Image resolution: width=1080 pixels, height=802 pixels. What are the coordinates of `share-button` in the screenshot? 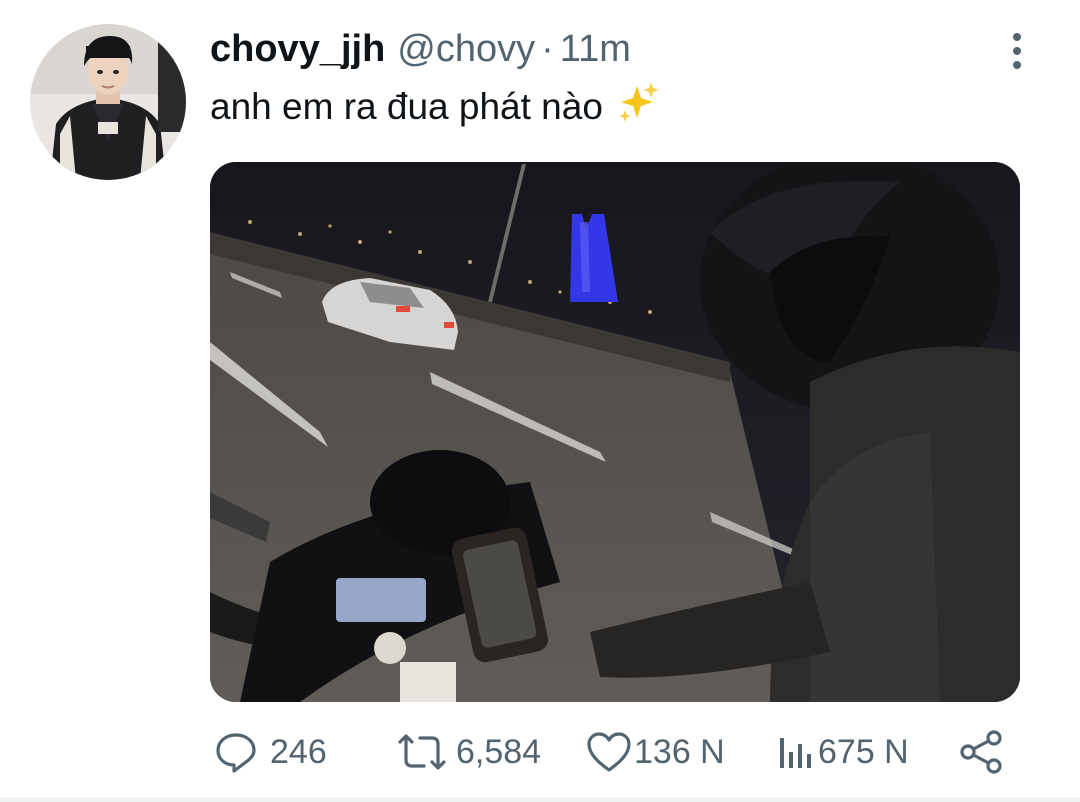 It's located at (982, 752).